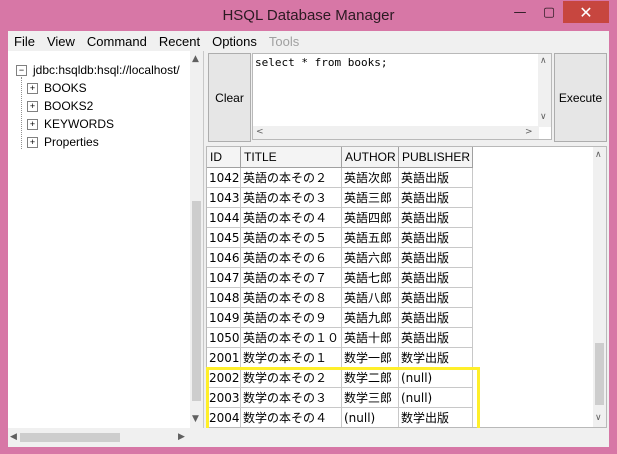  What do you see at coordinates (370, 338) in the screenshot?
I see `cell-author: 英語十郎` at bounding box center [370, 338].